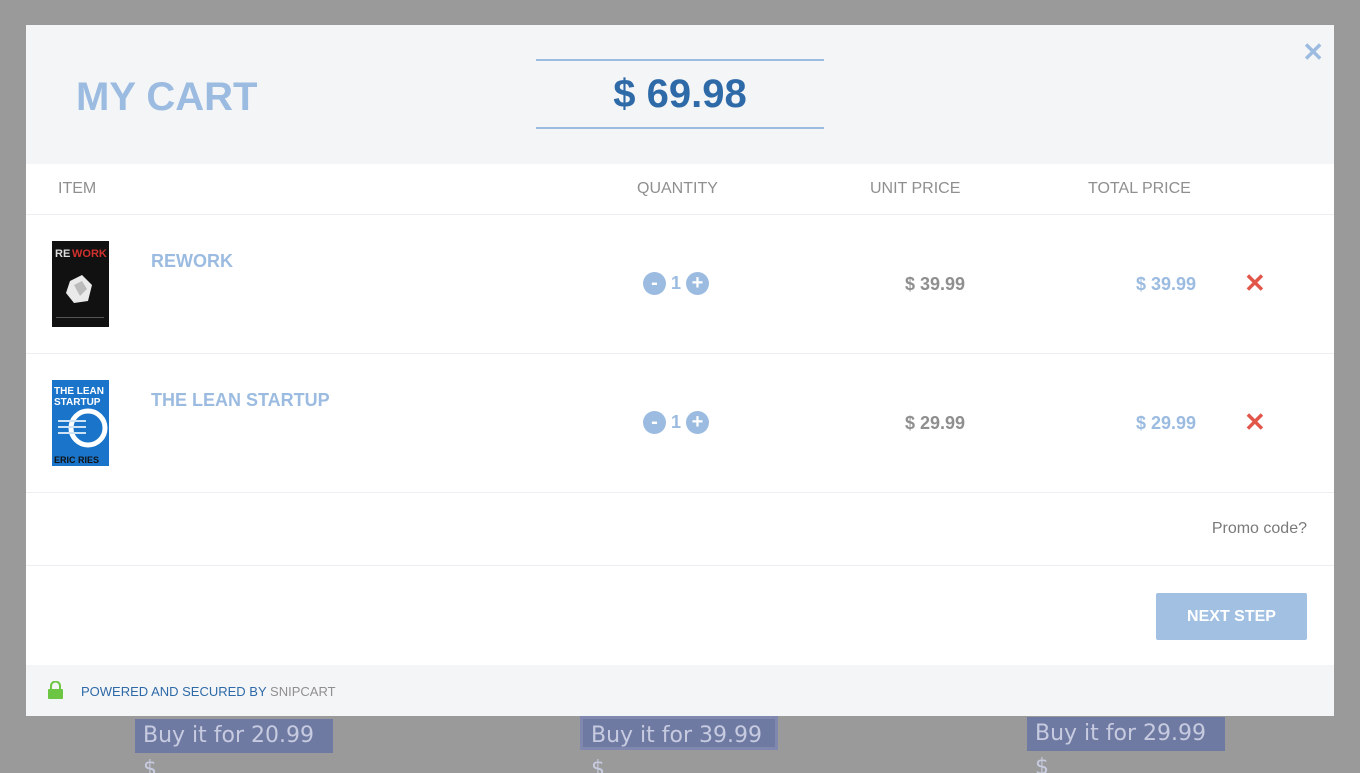 This screenshot has width=1360, height=773. I want to click on column-quantity: QUANTITY, so click(677, 188).